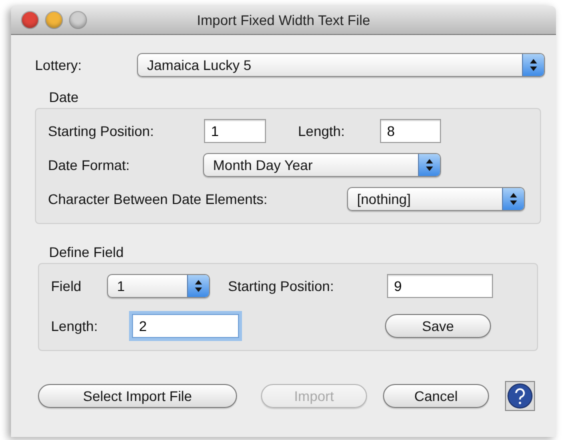 The height and width of the screenshot is (440, 566). Describe the element at coordinates (64, 97) in the screenshot. I see `group-title: Date` at that location.